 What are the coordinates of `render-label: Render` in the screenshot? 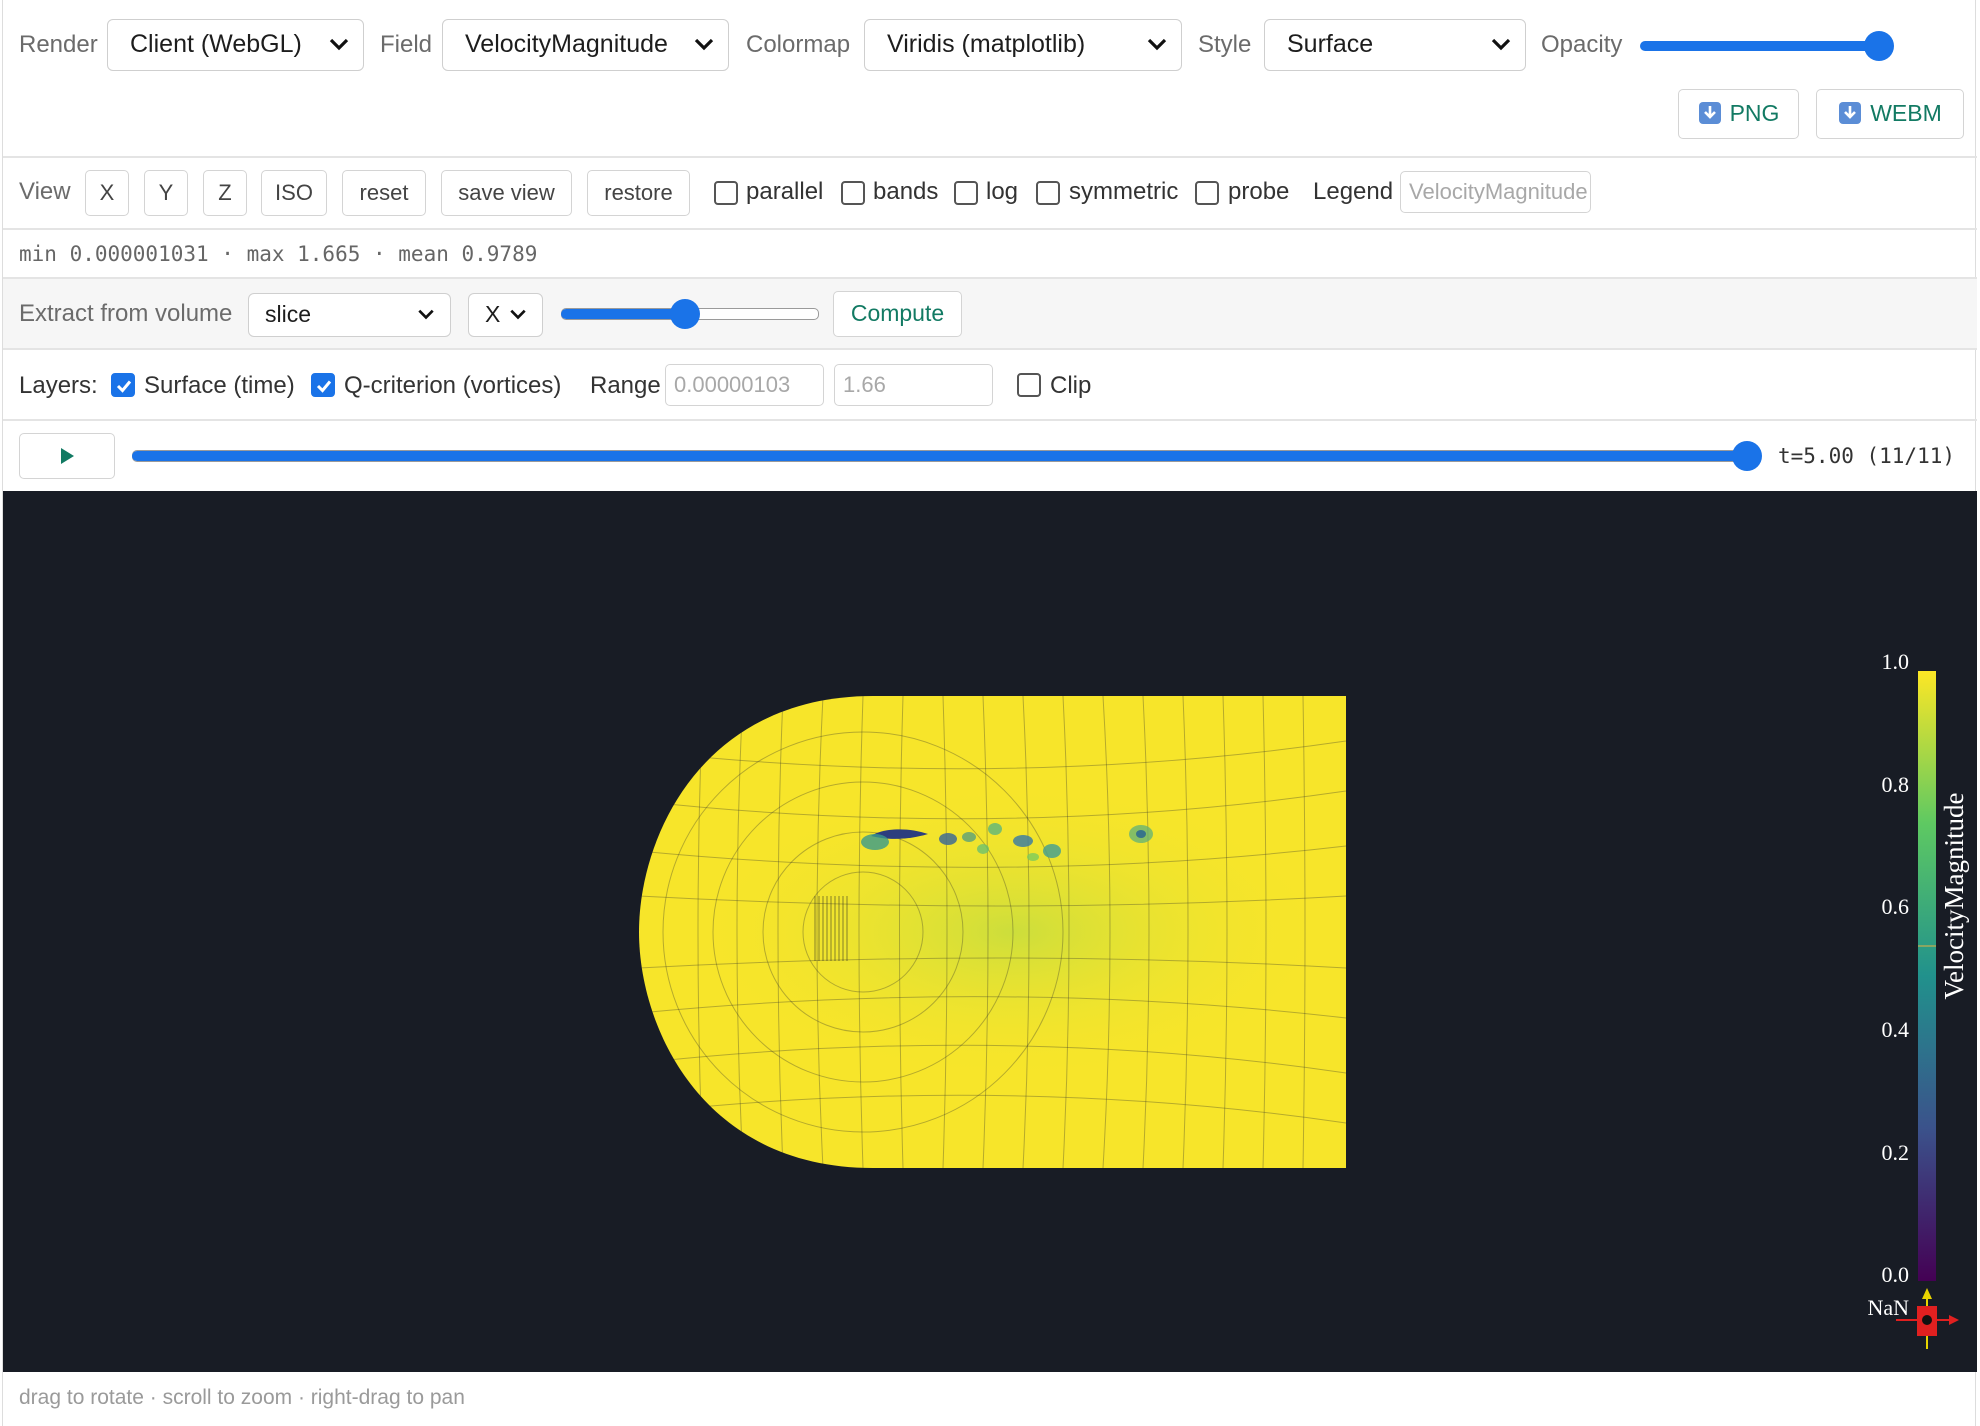 It's located at (58, 44).